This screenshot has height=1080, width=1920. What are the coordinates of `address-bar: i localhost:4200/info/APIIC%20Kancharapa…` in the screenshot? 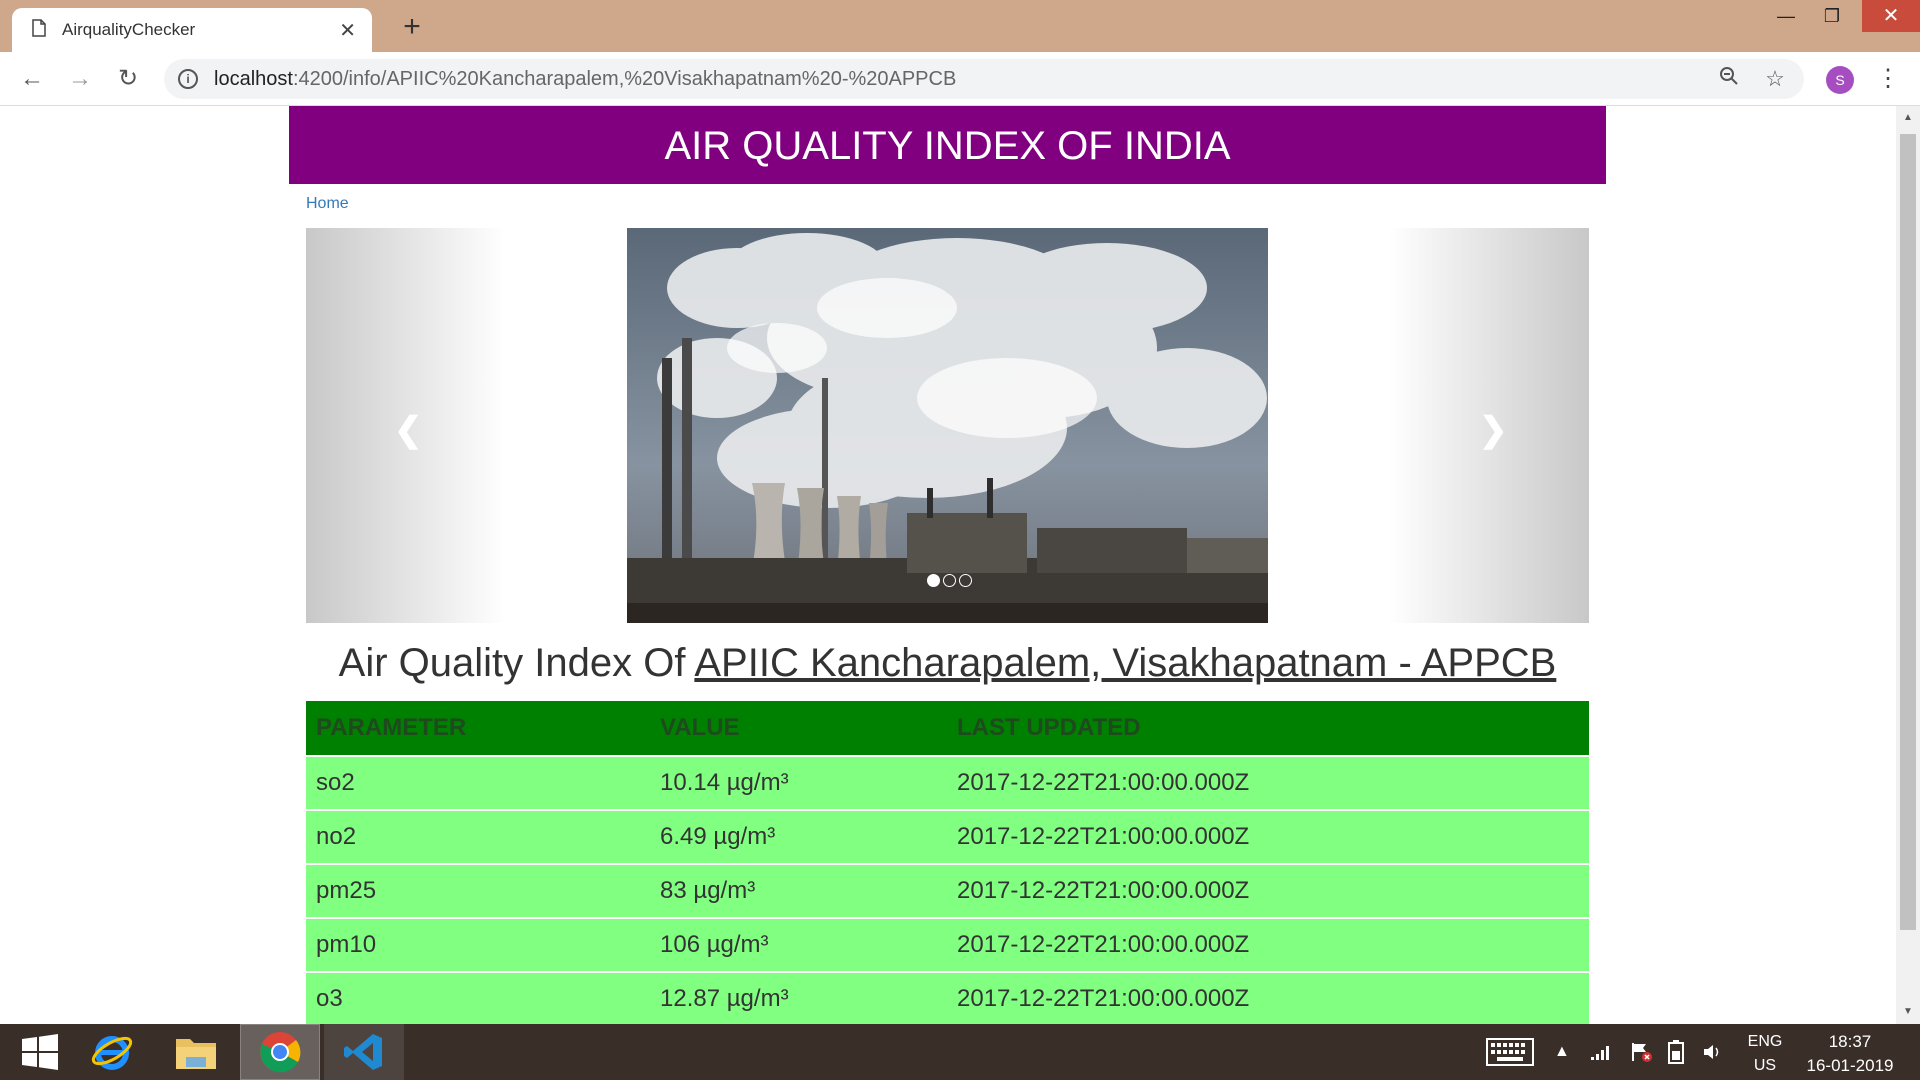 It's located at (984, 79).